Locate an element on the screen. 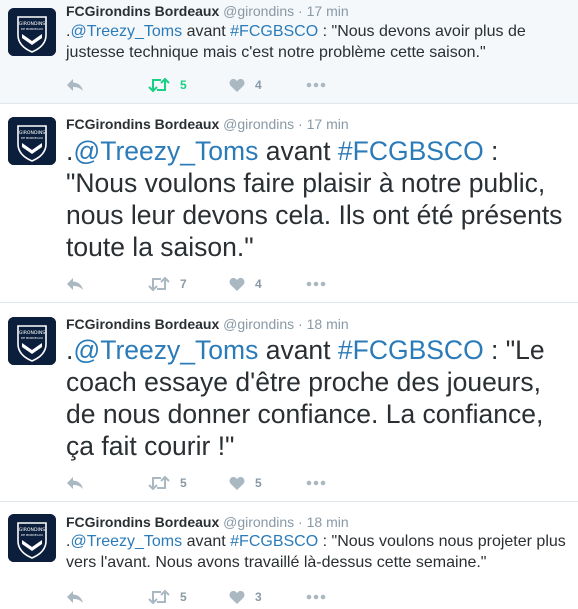 The height and width of the screenshot is (609, 578). retweet-button: 7 is located at coordinates (167, 284).